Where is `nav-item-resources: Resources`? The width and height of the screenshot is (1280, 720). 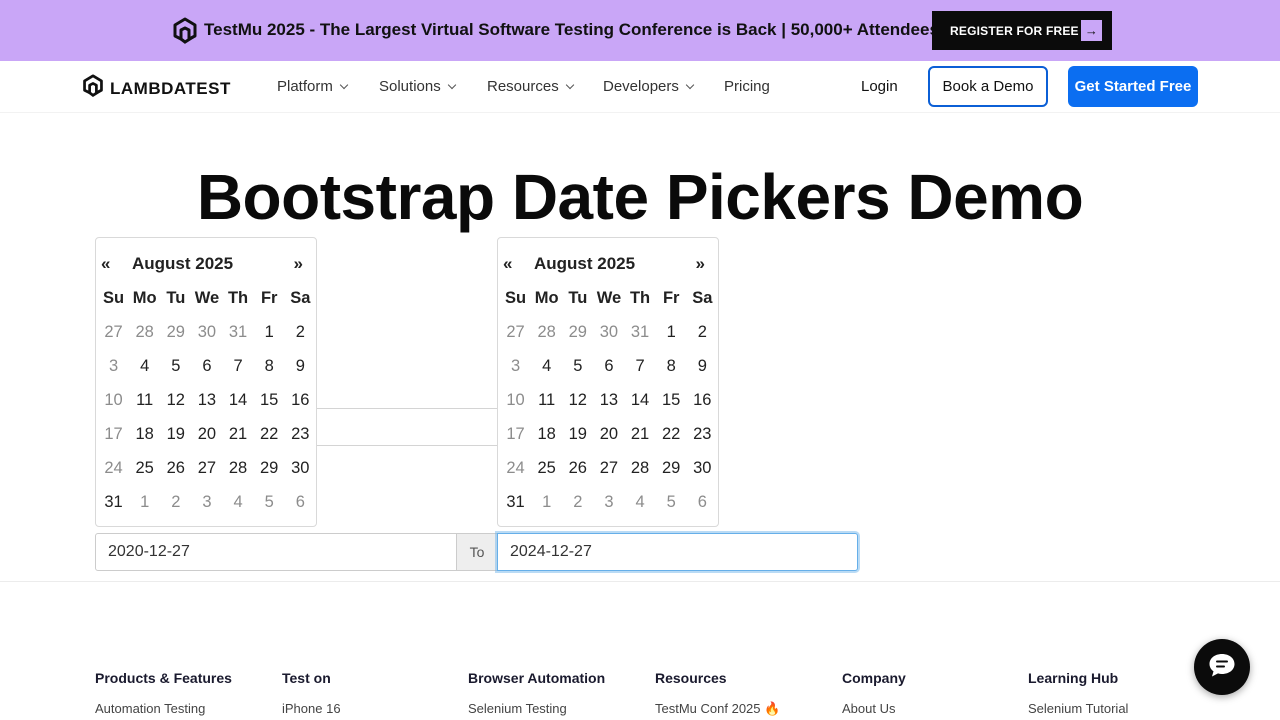 nav-item-resources: Resources is located at coordinates (530, 86).